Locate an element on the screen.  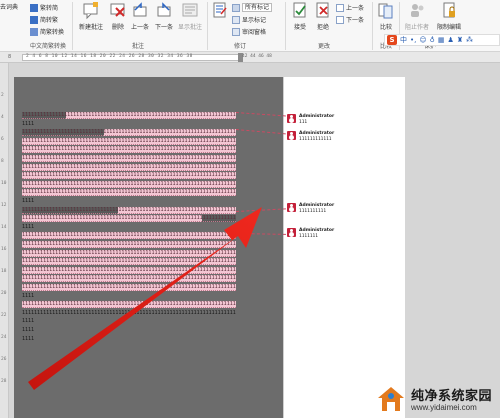
new-comment-button: 新建批注 is located at coordinates (91, 16).